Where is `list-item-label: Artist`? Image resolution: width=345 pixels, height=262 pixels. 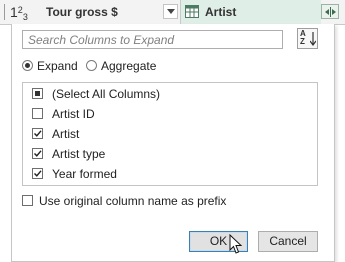
list-item-label: Artist is located at coordinates (66, 134).